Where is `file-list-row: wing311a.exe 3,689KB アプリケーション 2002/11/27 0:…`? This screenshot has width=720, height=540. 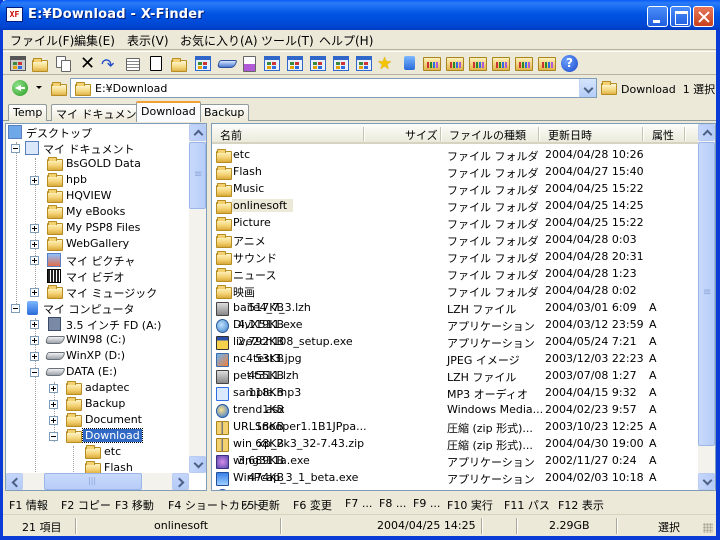 file-list-row: wing311a.exe 3,689KB アプリケーション 2002/11/27 0:… is located at coordinates (455, 460).